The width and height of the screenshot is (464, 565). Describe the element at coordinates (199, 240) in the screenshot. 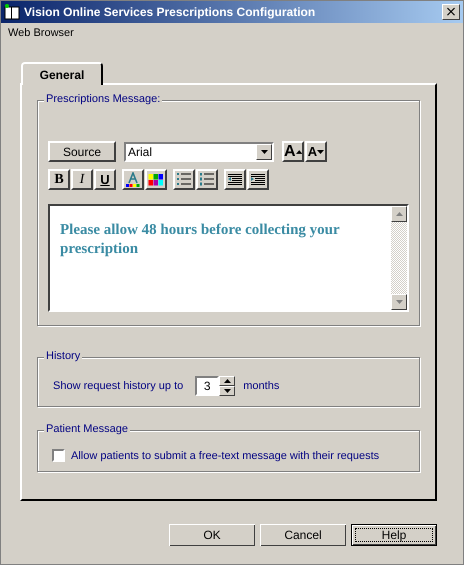

I see `message-text: Please allow 48 hours before collecting your prescription` at that location.